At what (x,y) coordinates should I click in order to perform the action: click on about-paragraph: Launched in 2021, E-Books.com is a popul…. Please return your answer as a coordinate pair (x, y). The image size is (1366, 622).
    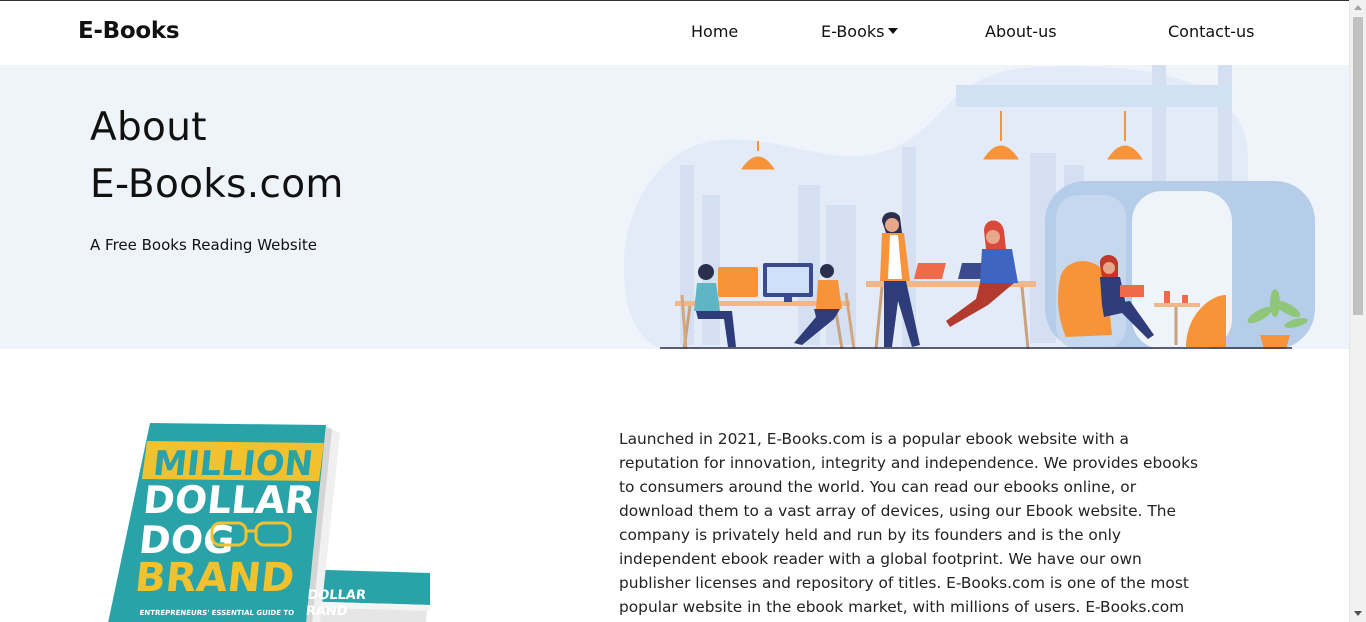
    Looking at the image, I should click on (909, 523).